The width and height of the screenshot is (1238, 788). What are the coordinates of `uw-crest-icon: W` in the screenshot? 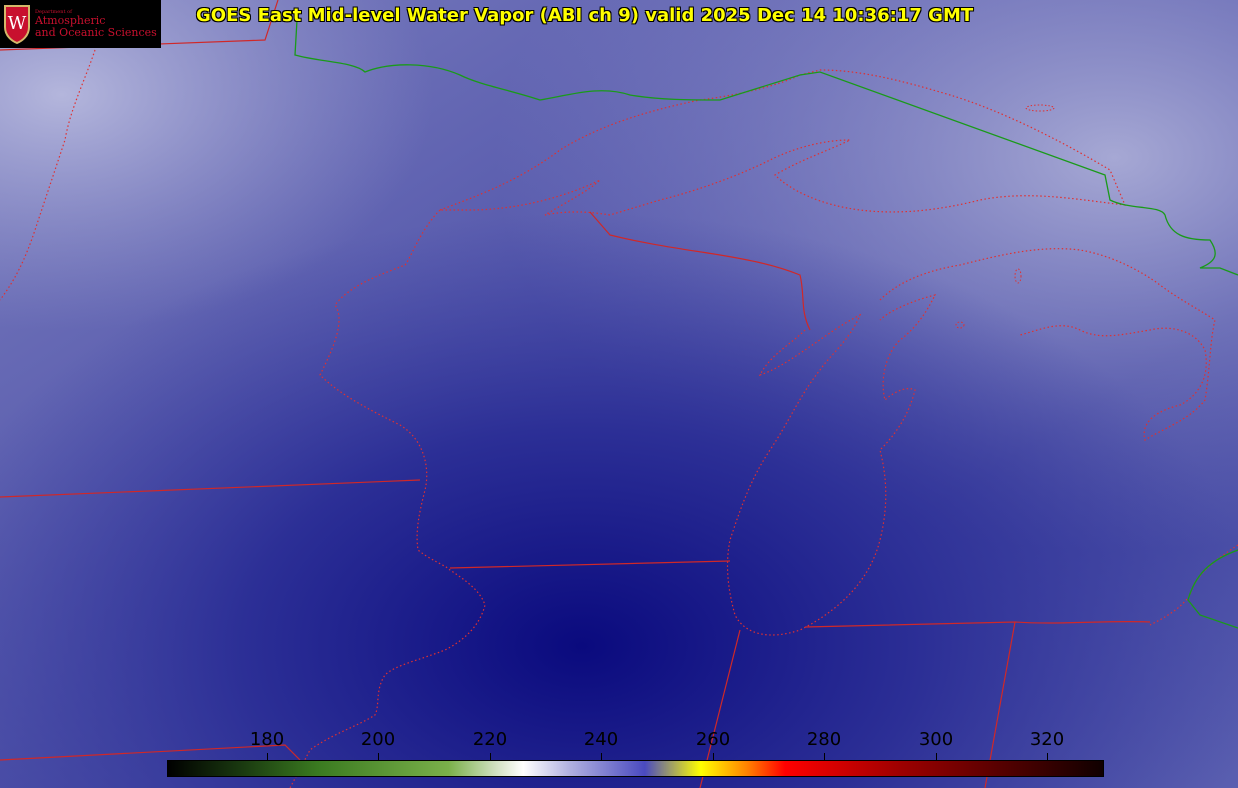 It's located at (17, 25).